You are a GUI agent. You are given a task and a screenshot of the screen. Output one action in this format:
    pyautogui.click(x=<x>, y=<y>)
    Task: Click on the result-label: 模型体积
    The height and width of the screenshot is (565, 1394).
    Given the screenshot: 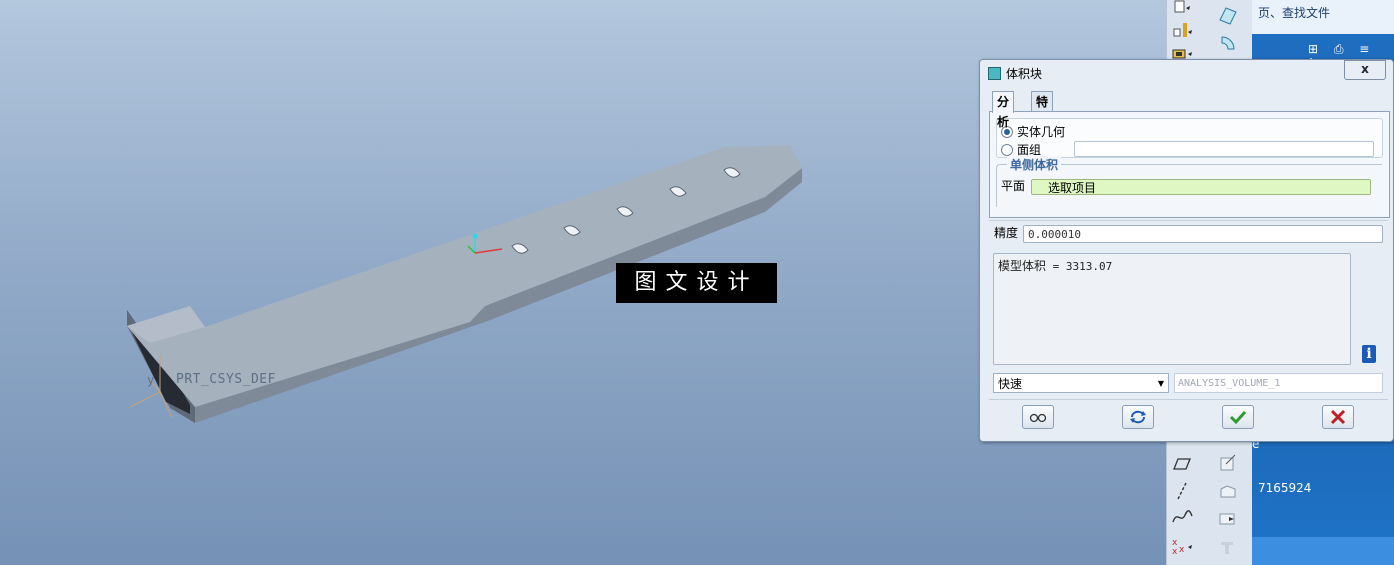 What is the action you would take?
    pyautogui.click(x=1022, y=266)
    